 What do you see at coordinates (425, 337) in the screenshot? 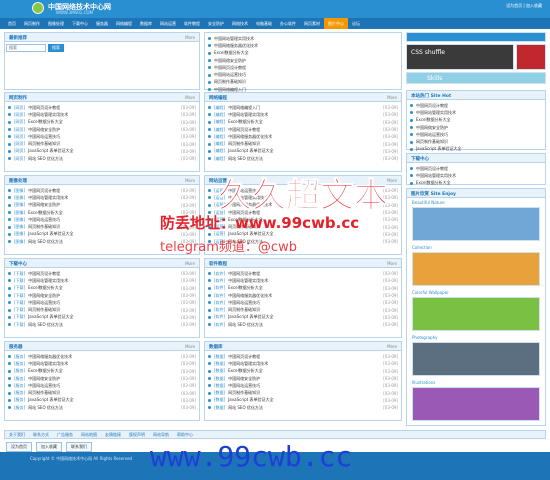
I see `thumbnail-caption: Photography` at bounding box center [425, 337].